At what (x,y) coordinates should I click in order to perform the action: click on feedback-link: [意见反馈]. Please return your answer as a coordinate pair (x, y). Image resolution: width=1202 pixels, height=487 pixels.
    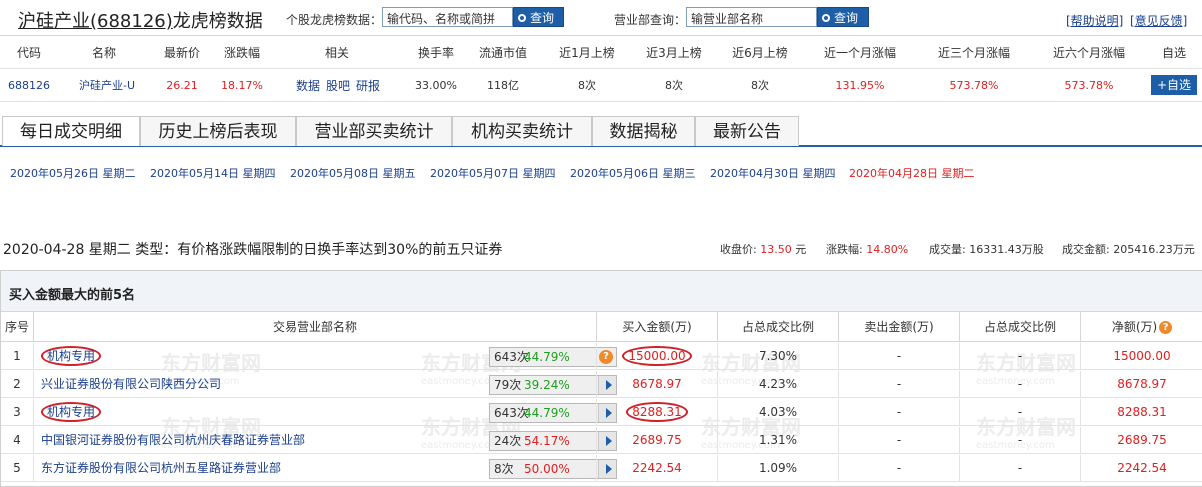
    Looking at the image, I should click on (1158, 20).